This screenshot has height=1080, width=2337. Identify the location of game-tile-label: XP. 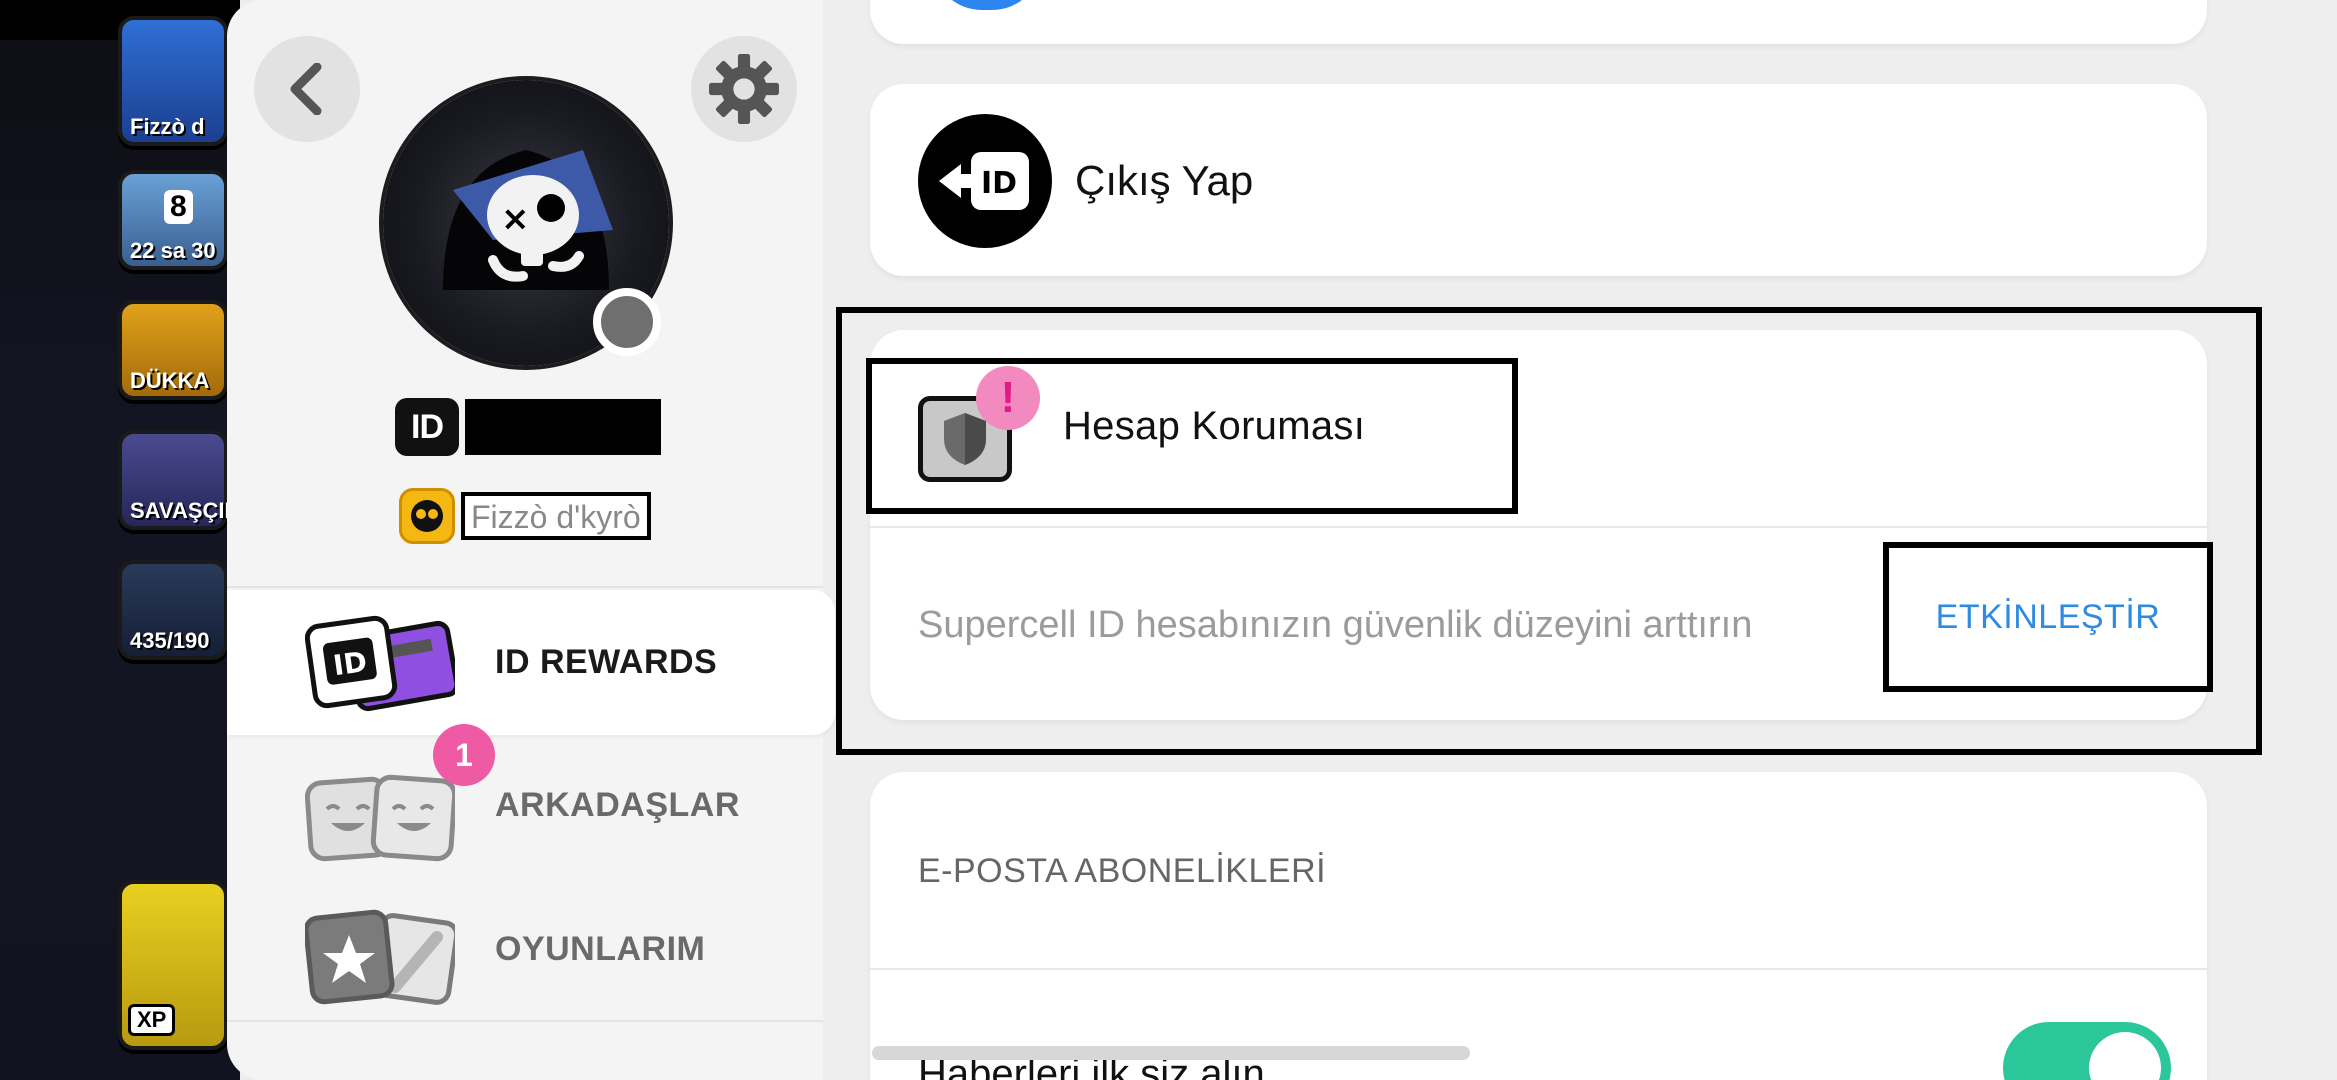
(152, 1020).